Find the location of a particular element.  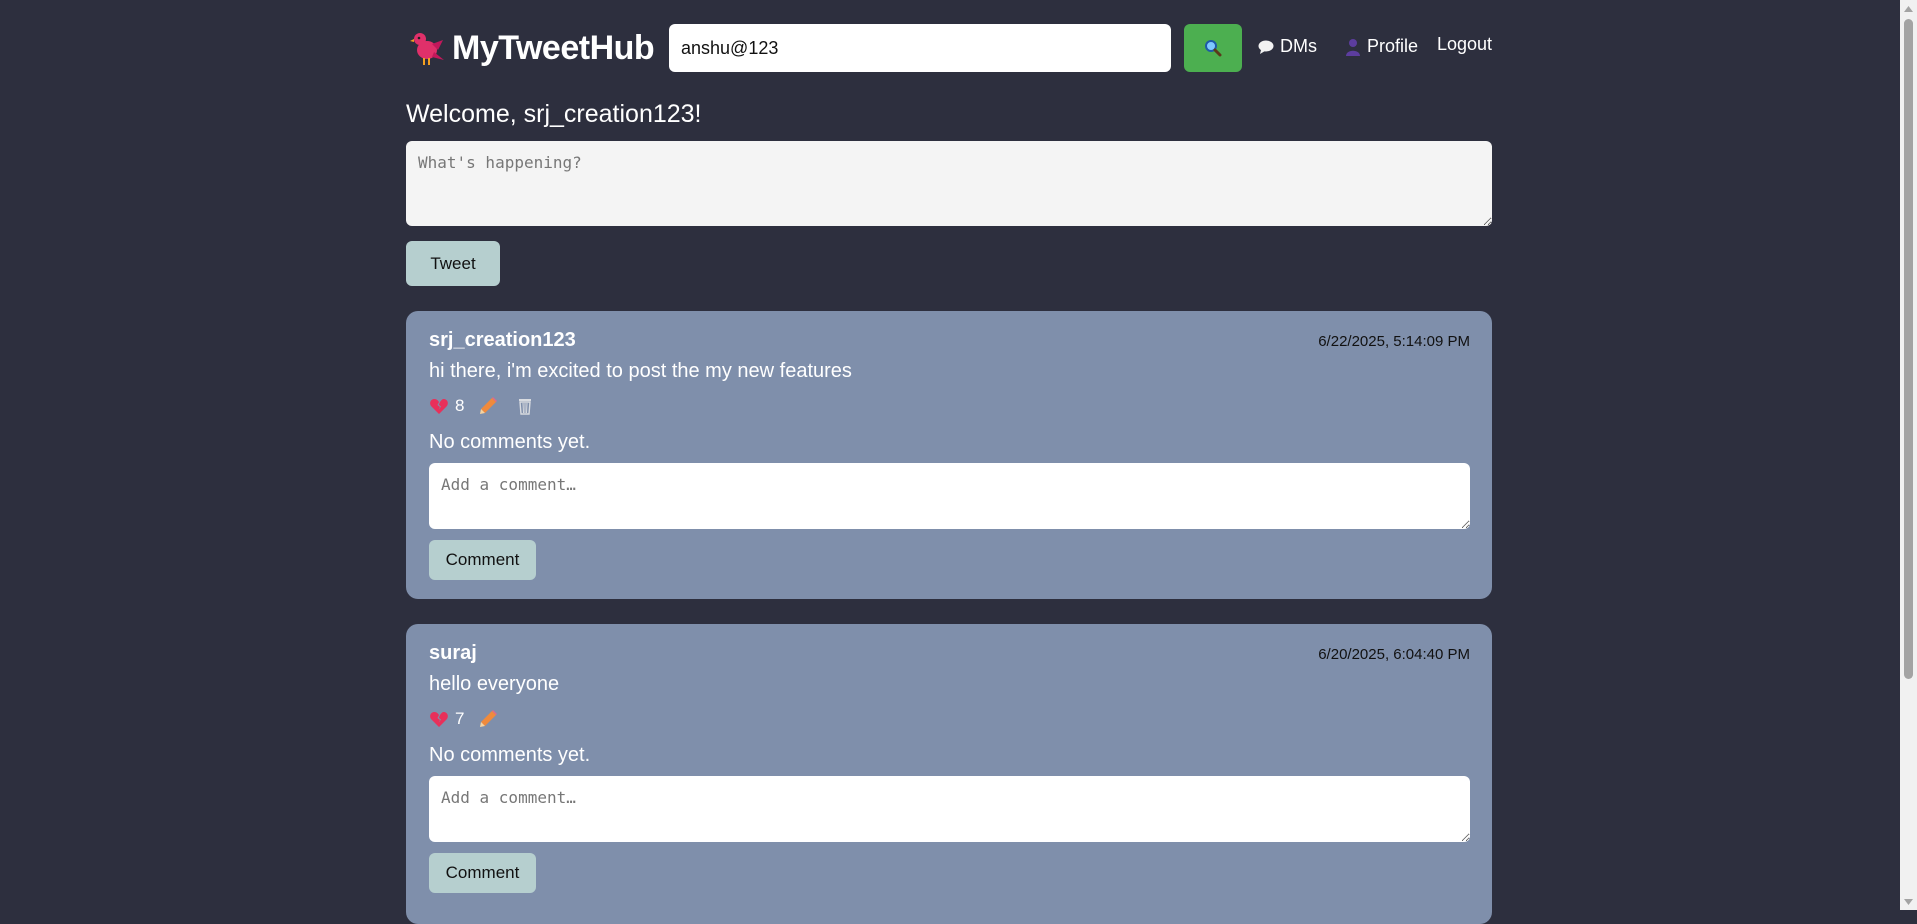

header: MyTweetHub DMs Profile Logout is located at coordinates (949, 48).